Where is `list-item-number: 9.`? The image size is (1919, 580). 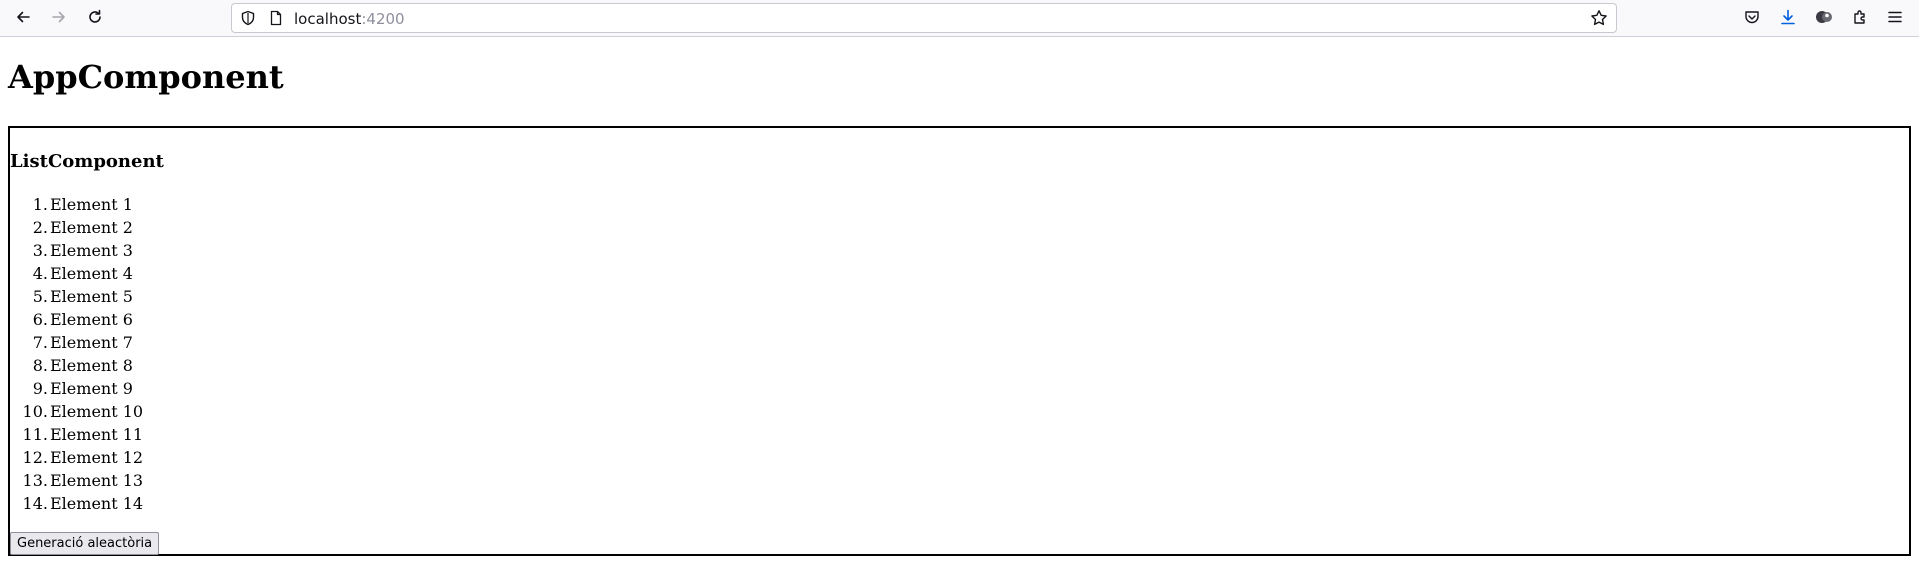 list-item-number: 9. is located at coordinates (40, 388).